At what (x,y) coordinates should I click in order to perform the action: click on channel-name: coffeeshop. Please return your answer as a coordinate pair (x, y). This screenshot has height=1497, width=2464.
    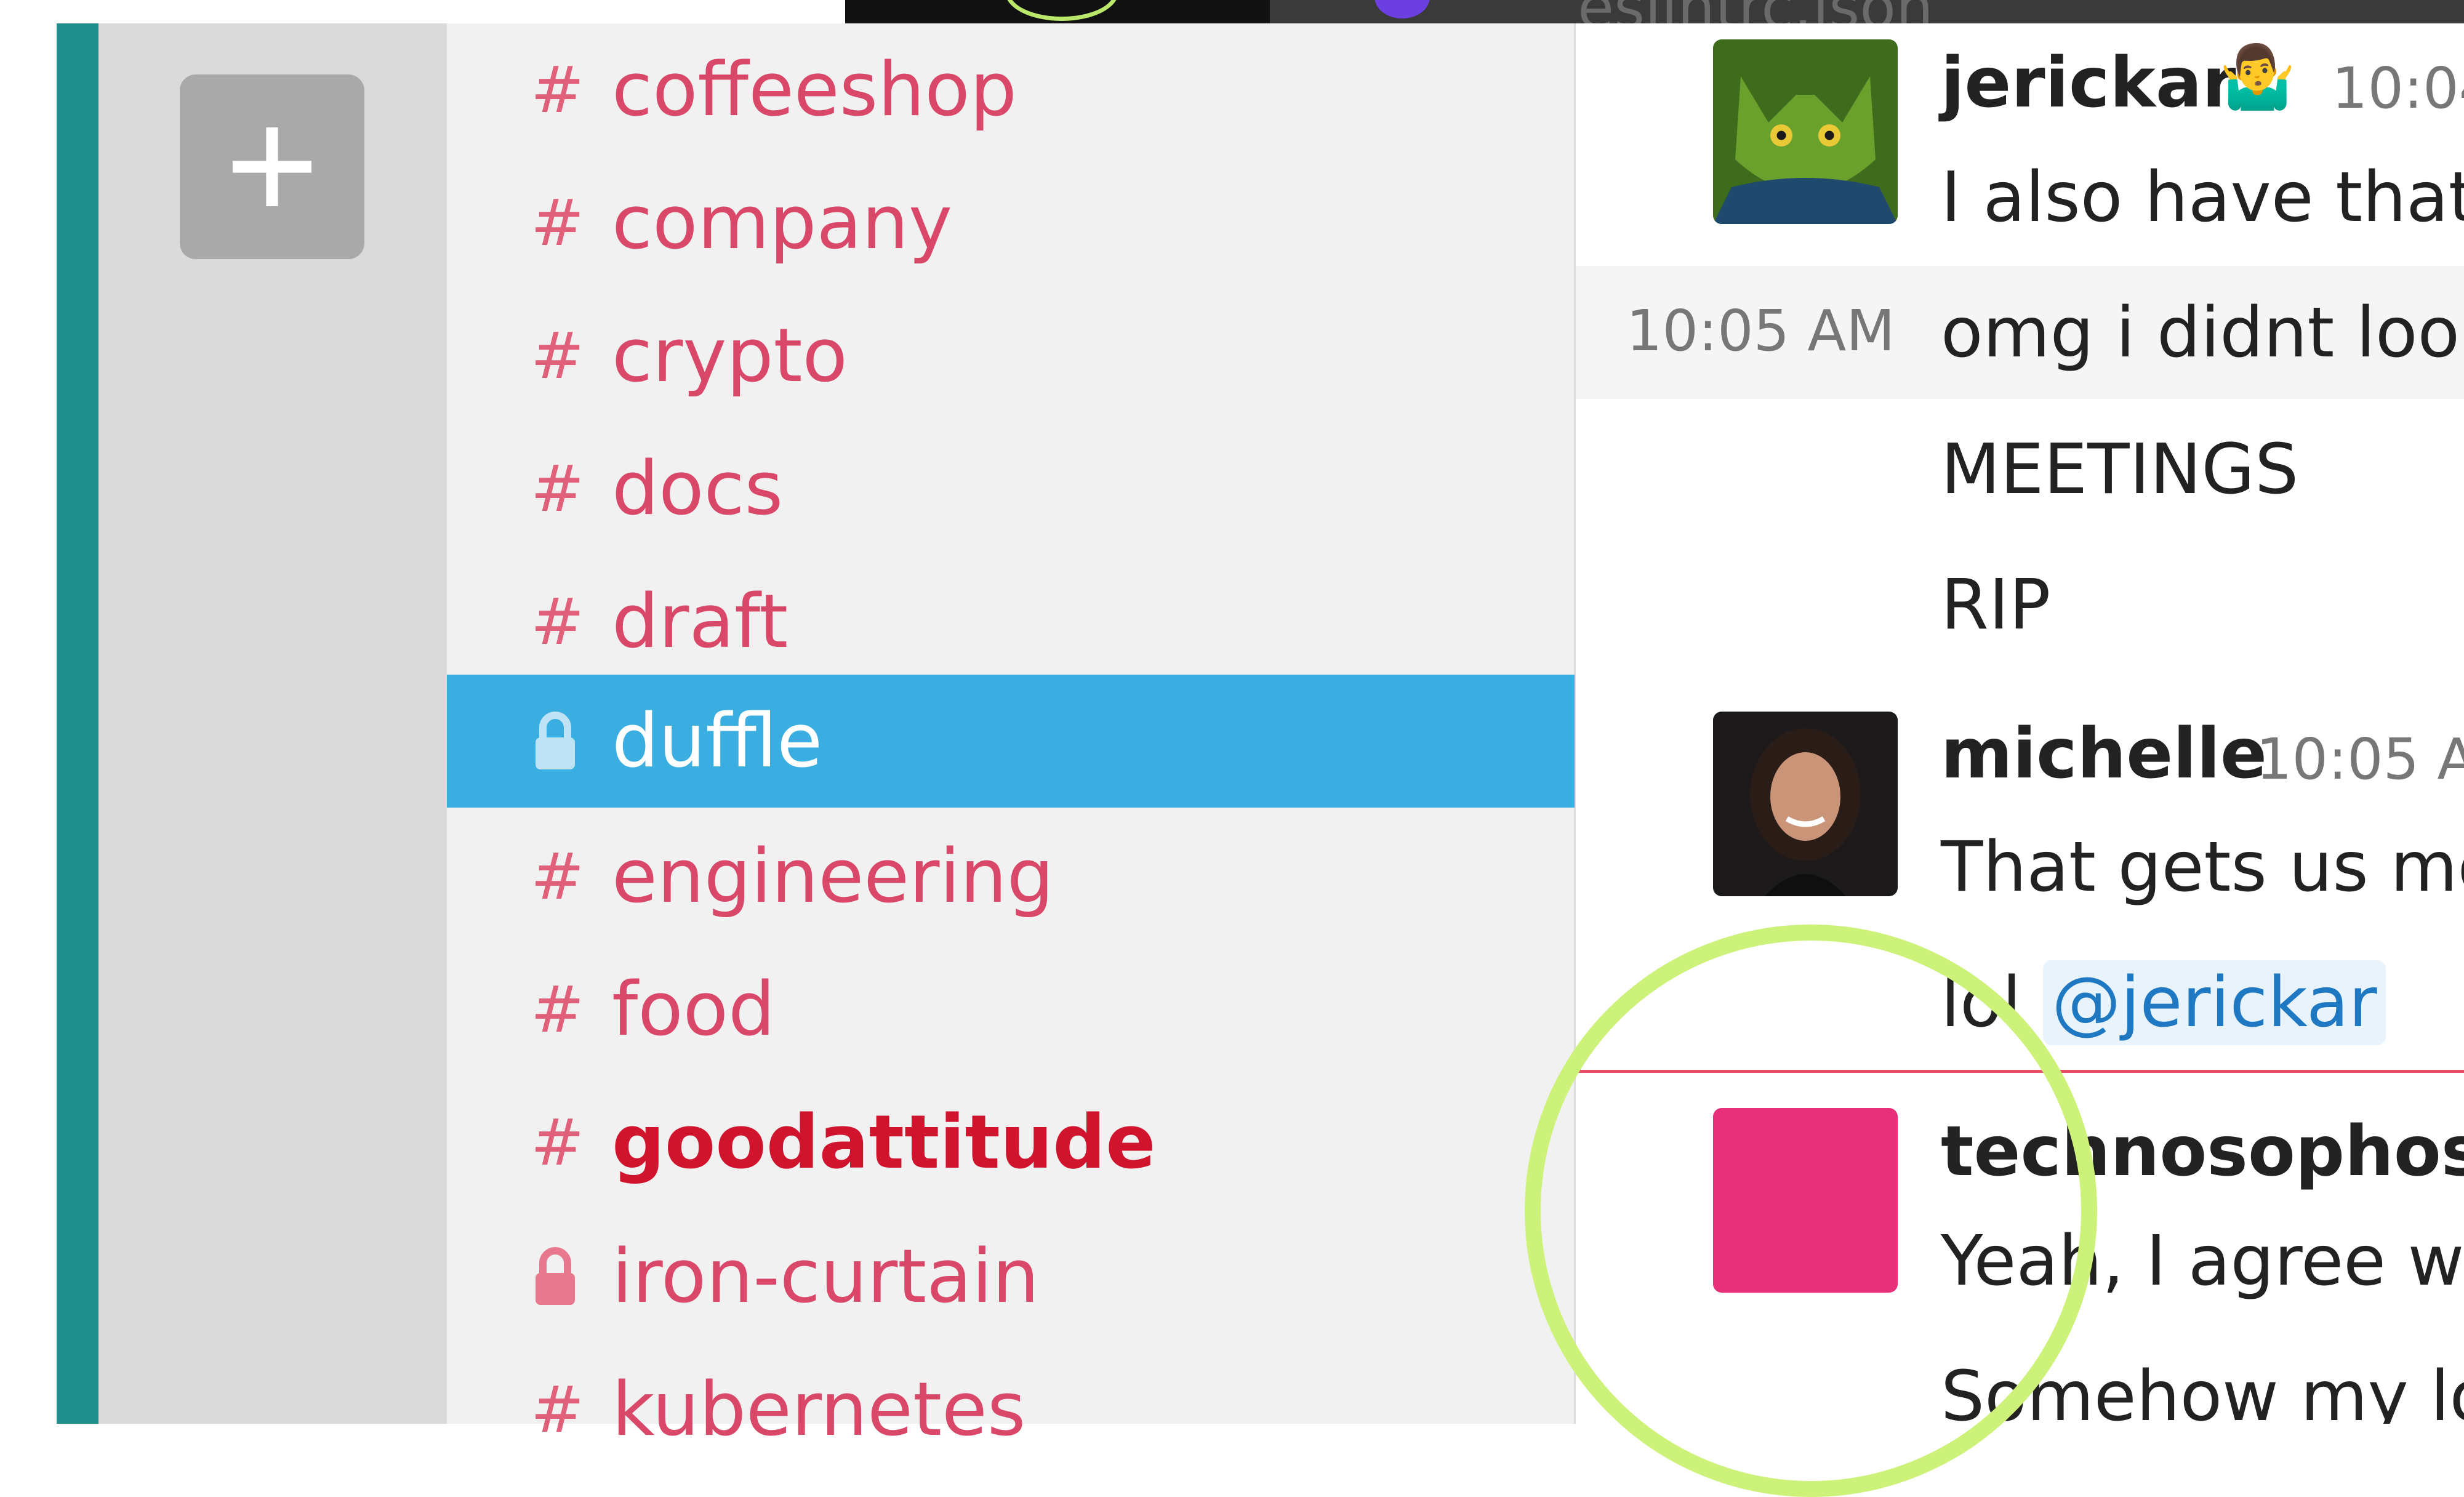
    Looking at the image, I should click on (814, 90).